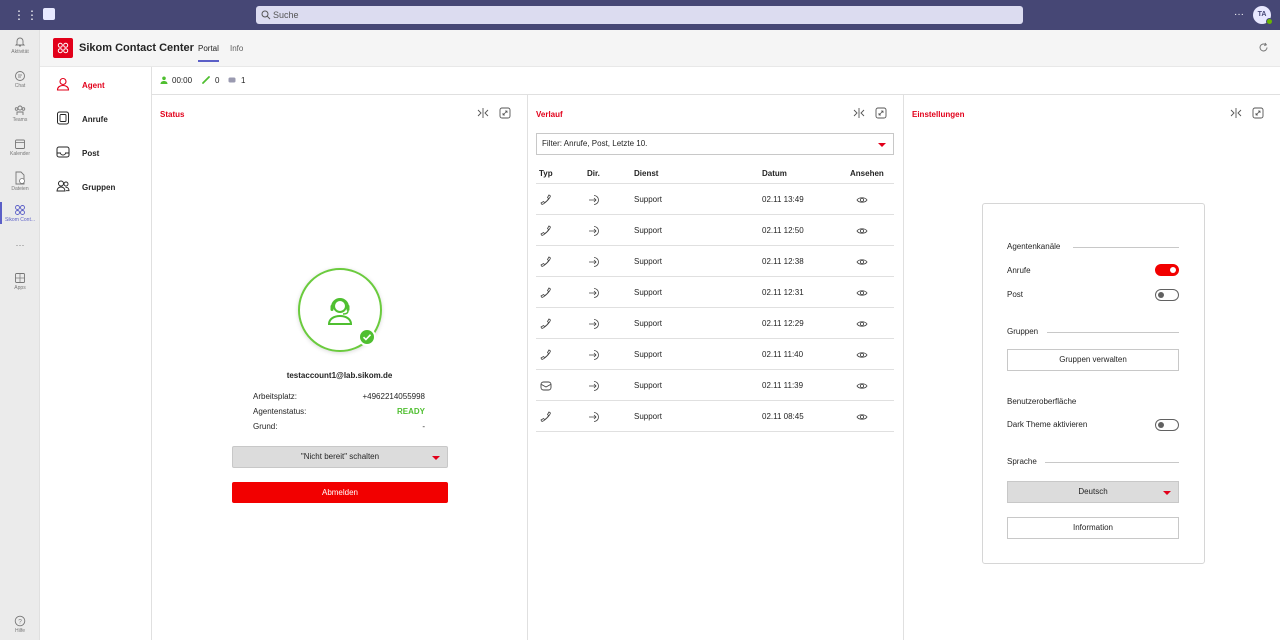  Describe the element at coordinates (783, 292) in the screenshot. I see `date-cell: 02.11 12:31` at that location.